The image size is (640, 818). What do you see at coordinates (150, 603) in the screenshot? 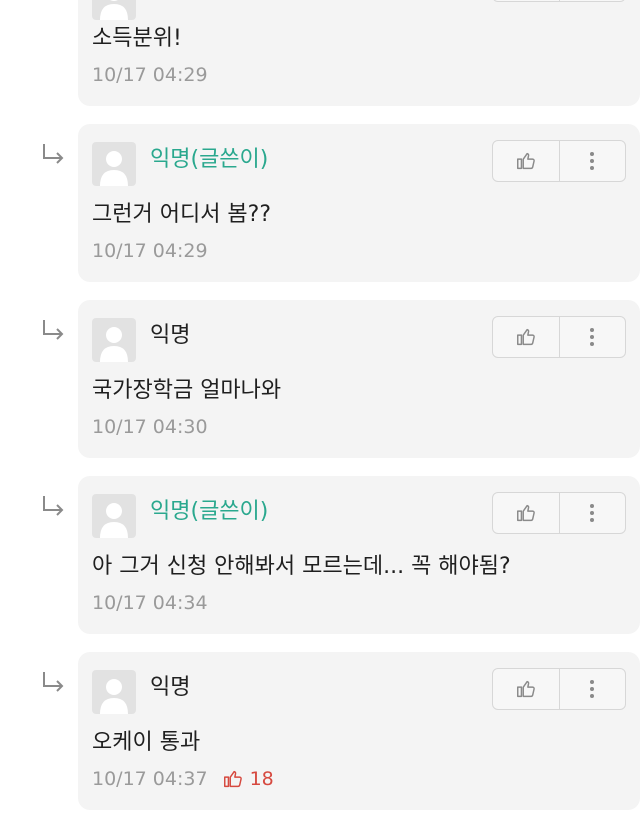
I see `comment-timestamp: 10/17 04:34` at bounding box center [150, 603].